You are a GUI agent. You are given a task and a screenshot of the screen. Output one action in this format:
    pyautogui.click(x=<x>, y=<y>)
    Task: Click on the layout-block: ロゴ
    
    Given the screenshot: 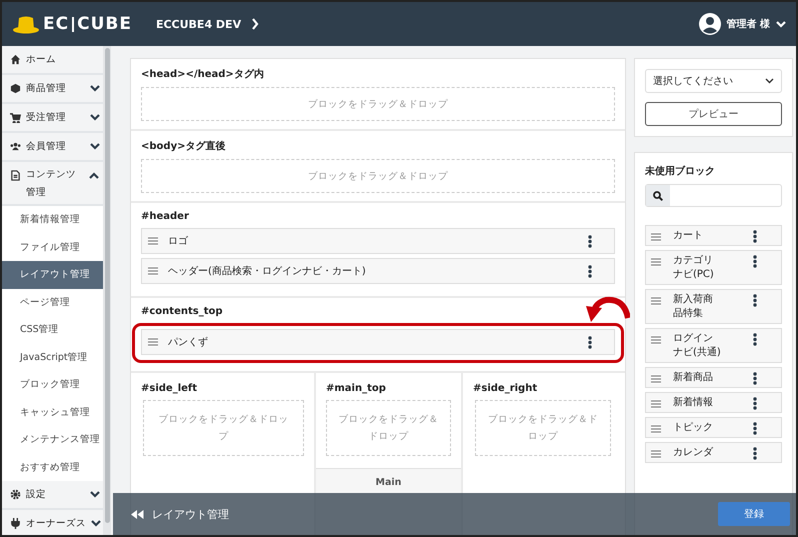 What is the action you would take?
    pyautogui.click(x=378, y=241)
    